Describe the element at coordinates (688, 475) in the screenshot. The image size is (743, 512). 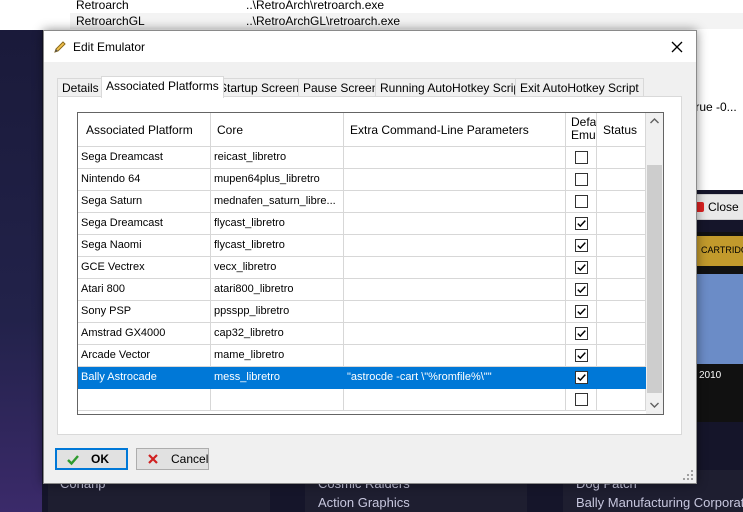
I see `resize-grip-icon` at that location.